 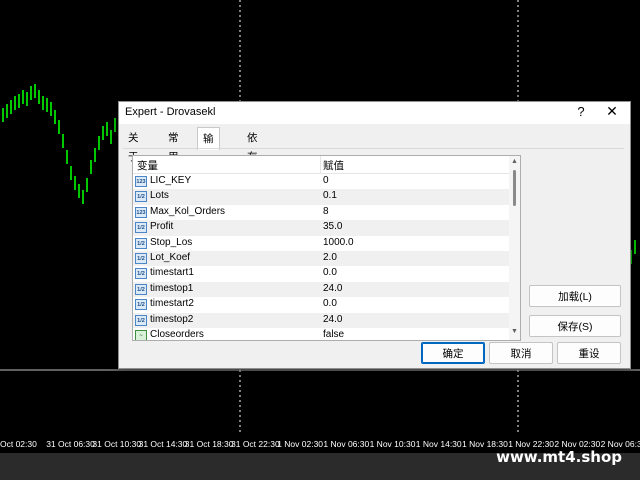 I want to click on scroll-thumb, so click(x=514, y=188).